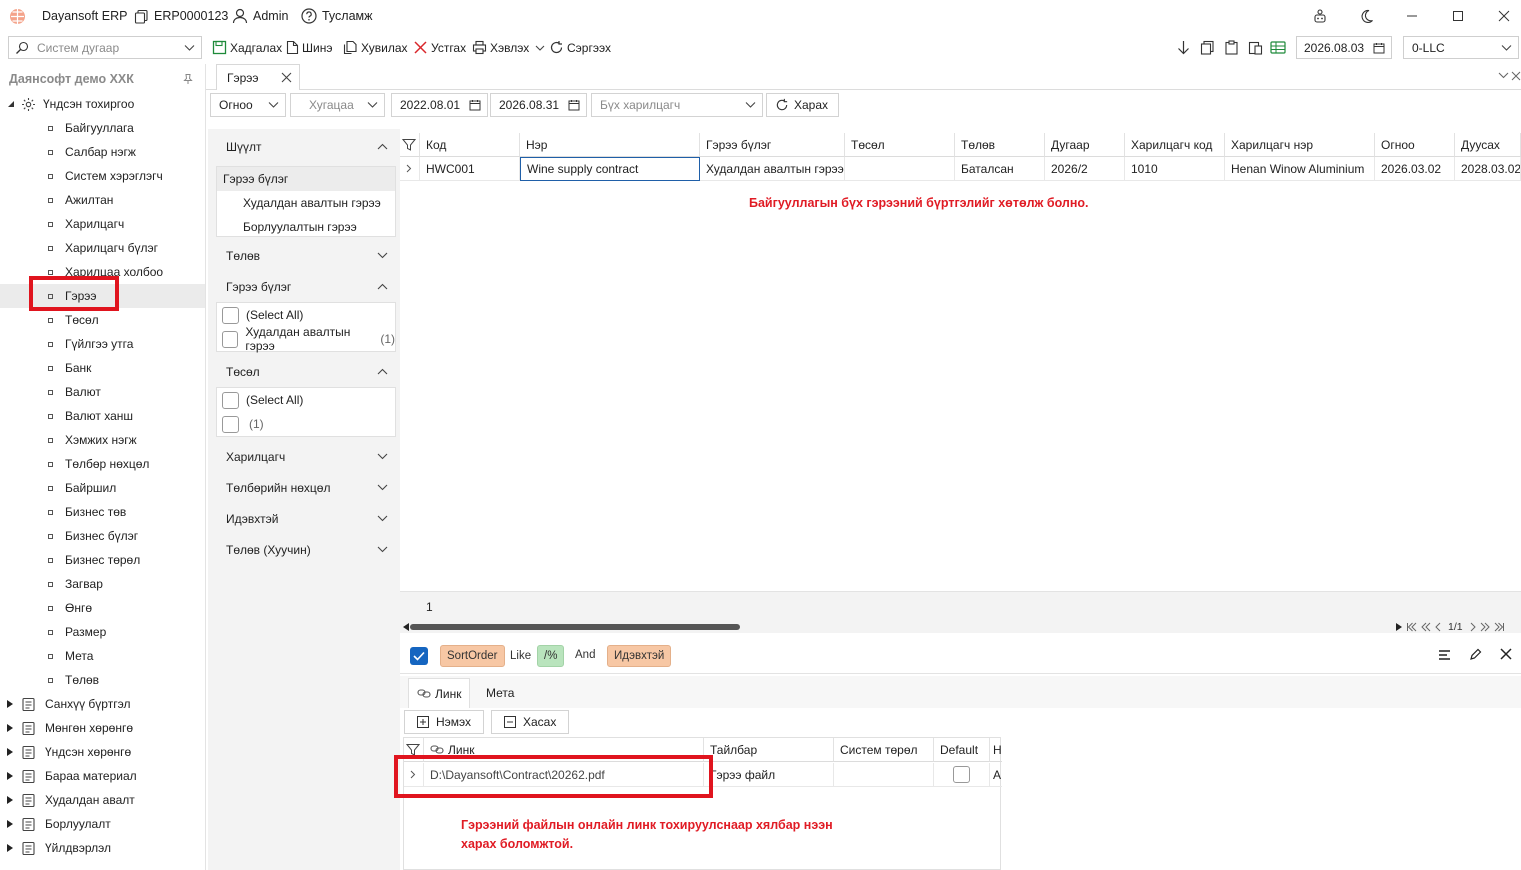 The image size is (1521, 870). I want to click on sidebar-item: Харилцагч бүлэг, so click(102, 248).